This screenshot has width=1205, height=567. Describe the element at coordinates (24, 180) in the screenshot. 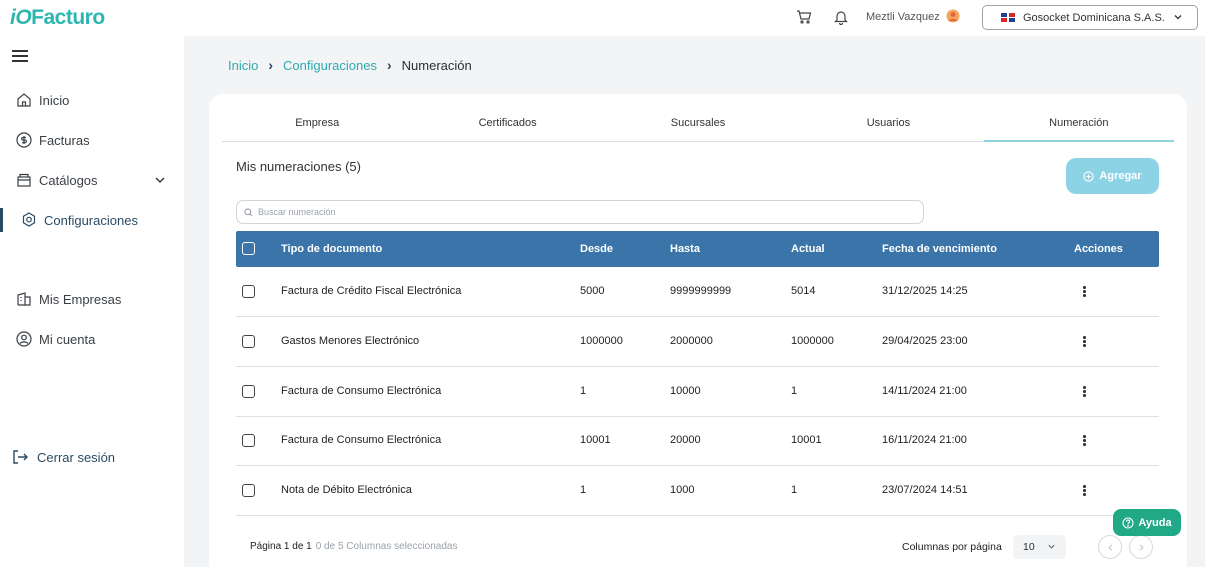

I see `catalog-icon` at that location.